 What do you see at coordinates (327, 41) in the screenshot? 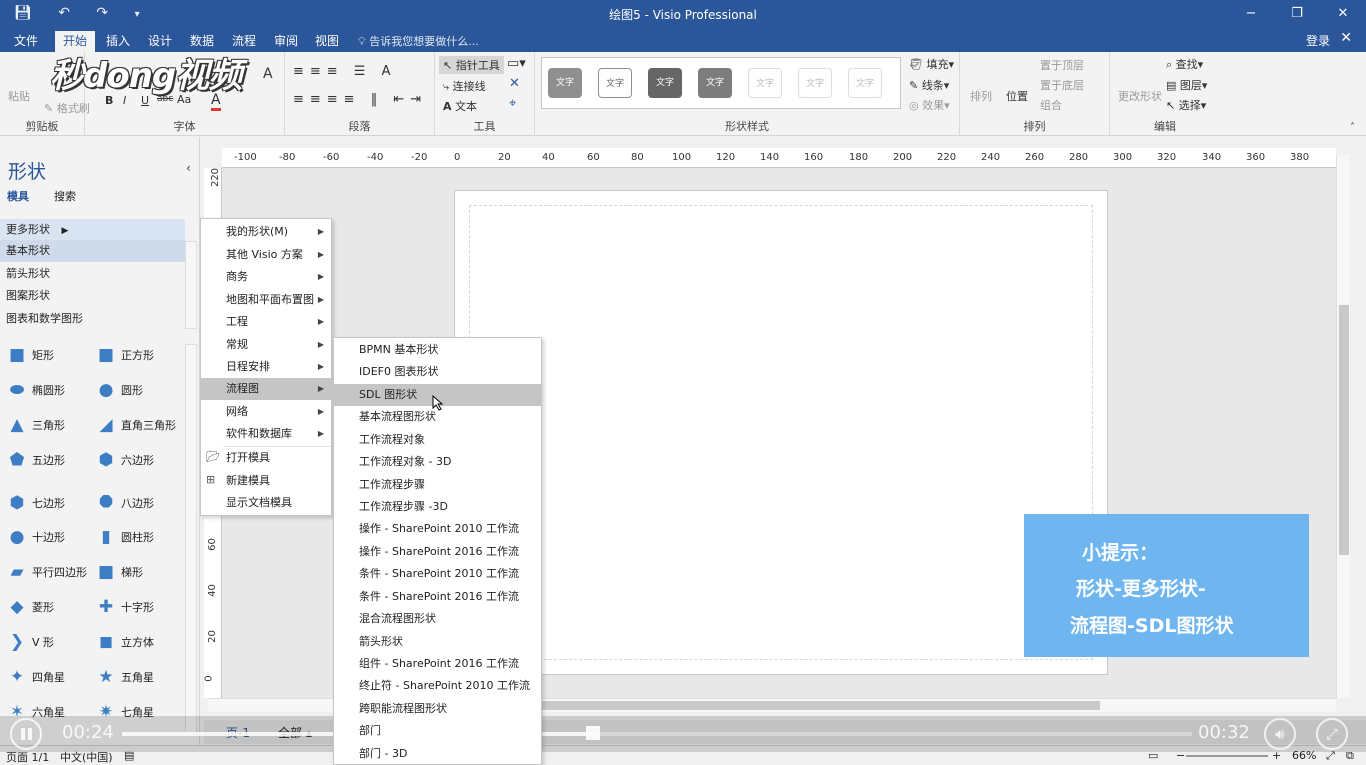
I see `tab-view: 视图` at bounding box center [327, 41].